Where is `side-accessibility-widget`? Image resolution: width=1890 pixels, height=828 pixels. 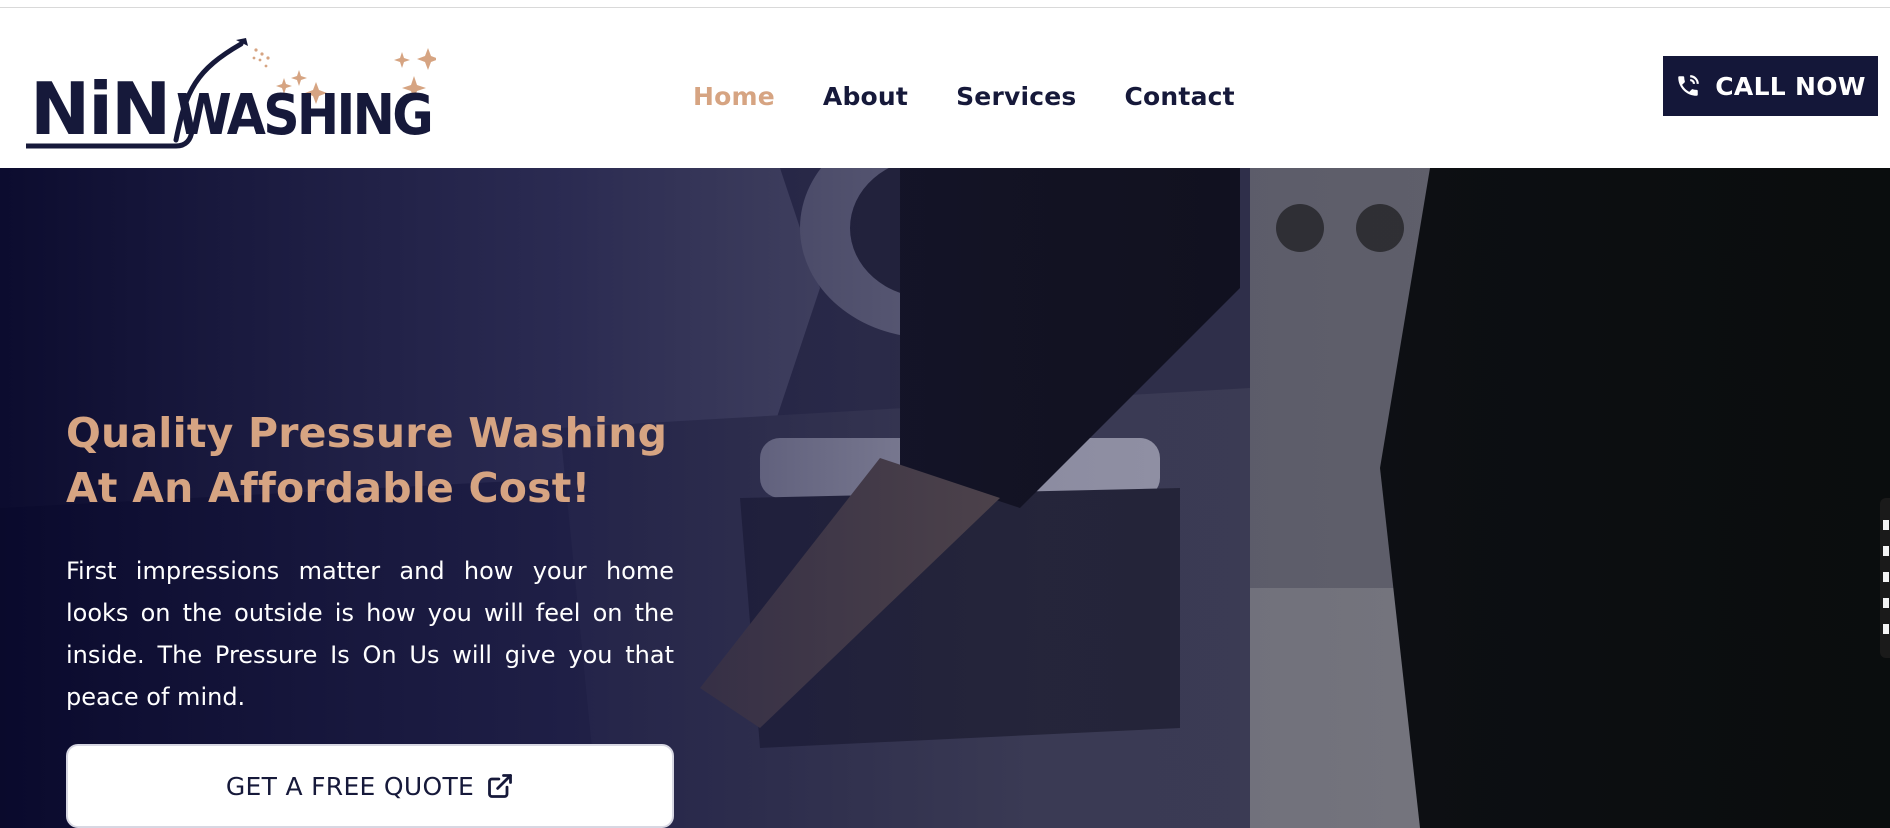 side-accessibility-widget is located at coordinates (1885, 578).